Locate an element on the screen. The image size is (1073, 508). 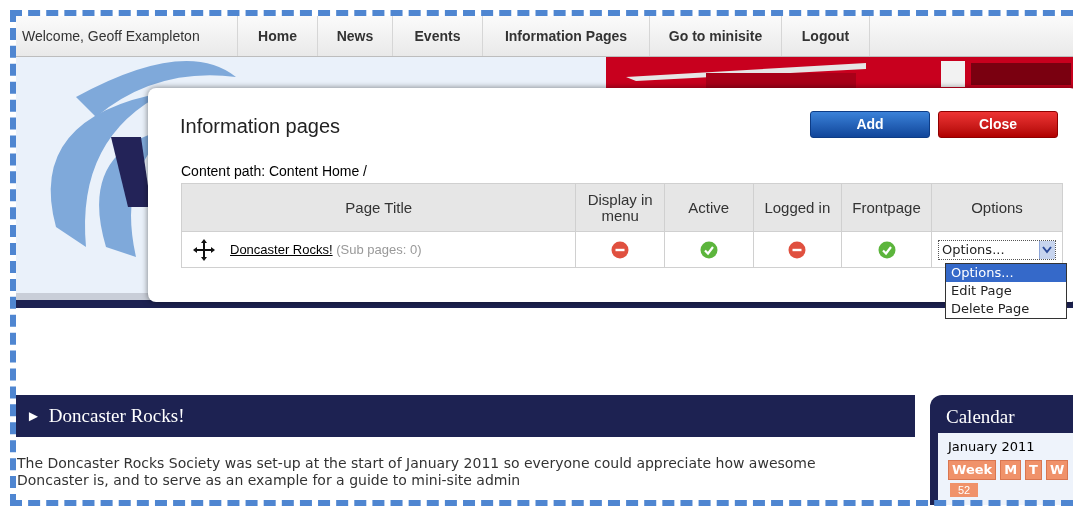
article-heading: Doncaster Rocks! is located at coordinates (116, 415).